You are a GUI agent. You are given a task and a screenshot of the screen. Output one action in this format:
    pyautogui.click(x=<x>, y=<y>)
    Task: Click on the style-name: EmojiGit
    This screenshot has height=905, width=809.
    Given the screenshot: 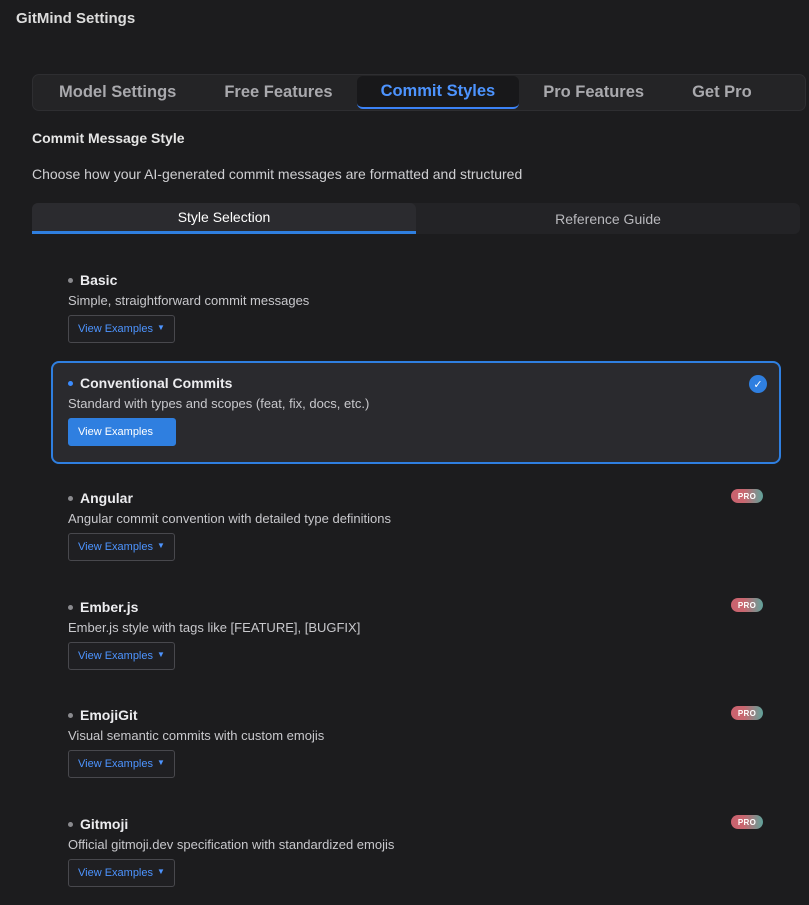 What is the action you would take?
    pyautogui.click(x=109, y=715)
    